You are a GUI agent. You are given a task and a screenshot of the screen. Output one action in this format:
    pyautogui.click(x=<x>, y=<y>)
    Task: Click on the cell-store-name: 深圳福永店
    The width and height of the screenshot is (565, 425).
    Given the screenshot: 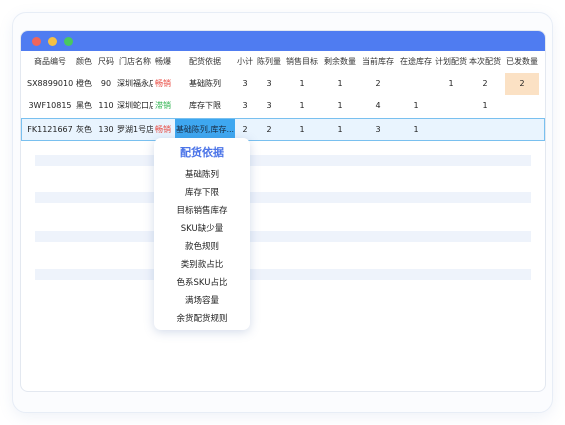 What is the action you would take?
    pyautogui.click(x=135, y=83)
    